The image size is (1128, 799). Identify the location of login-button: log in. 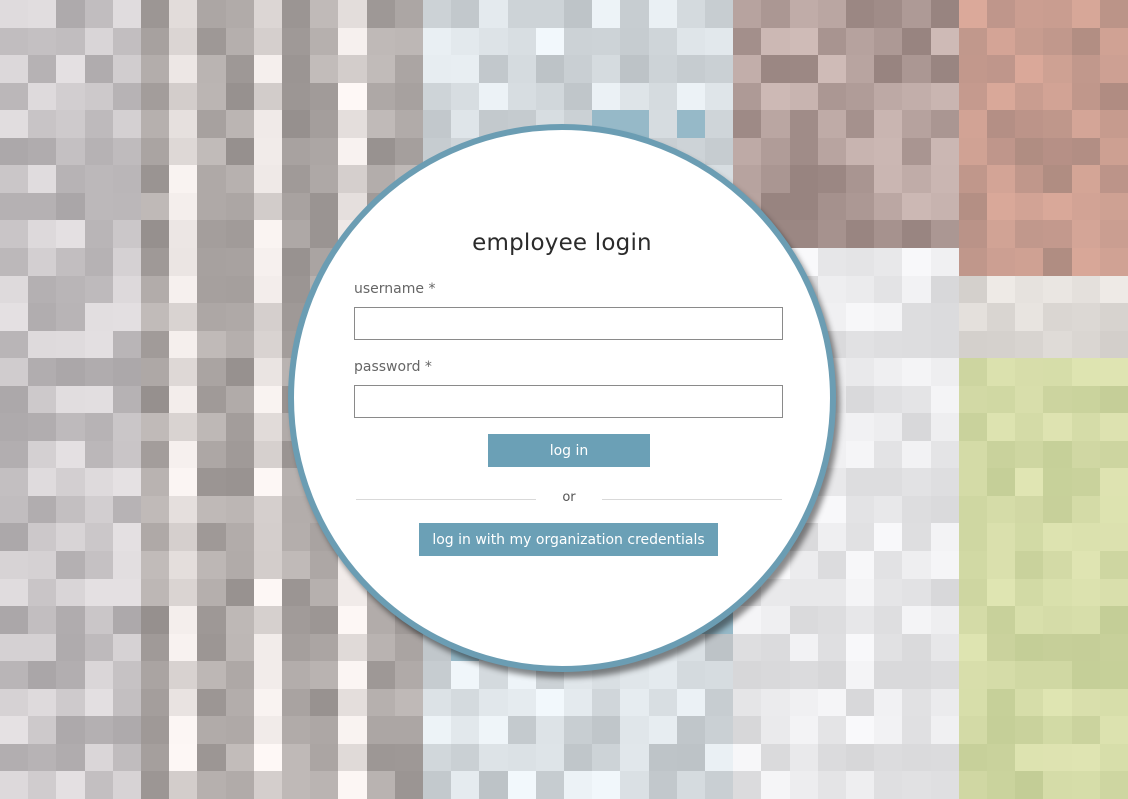
(569, 450).